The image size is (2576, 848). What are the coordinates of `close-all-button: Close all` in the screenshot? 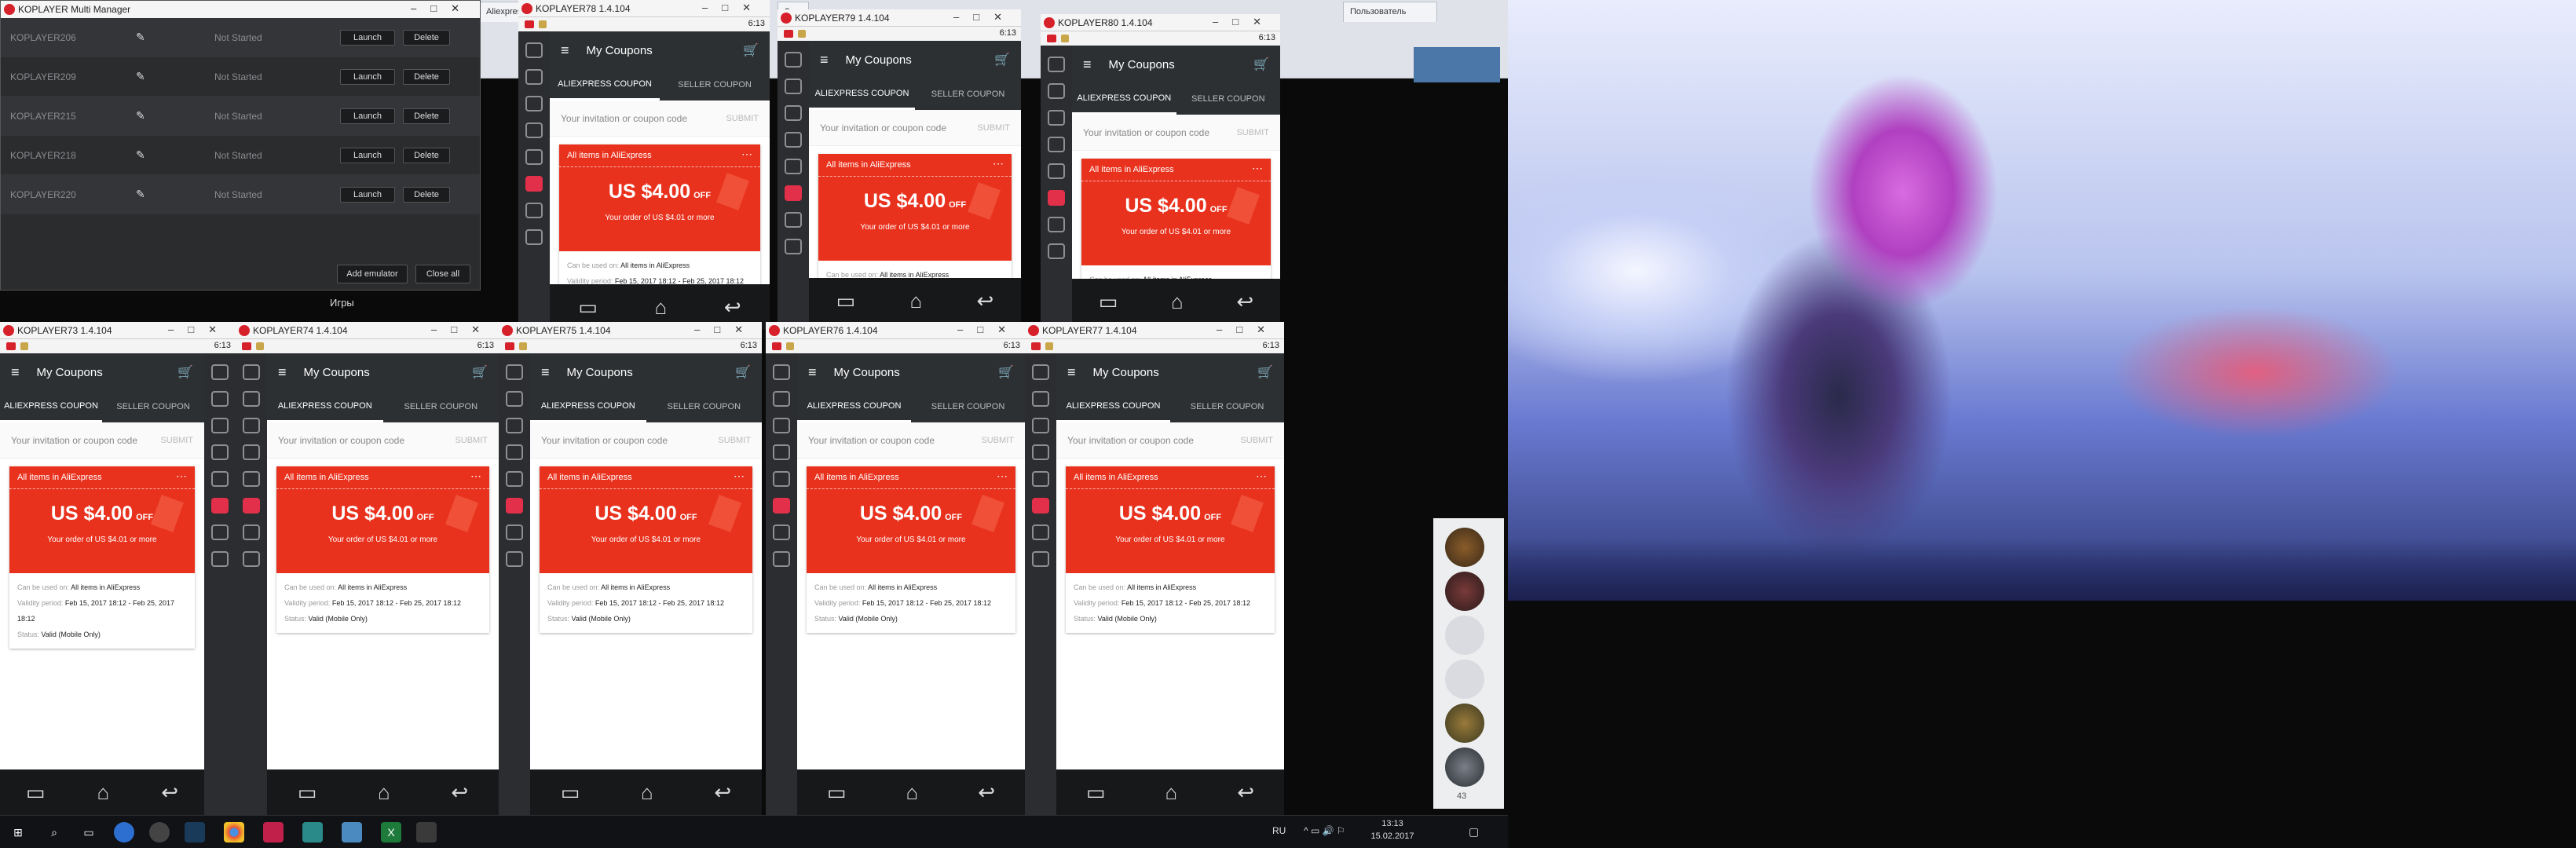 It's located at (442, 274).